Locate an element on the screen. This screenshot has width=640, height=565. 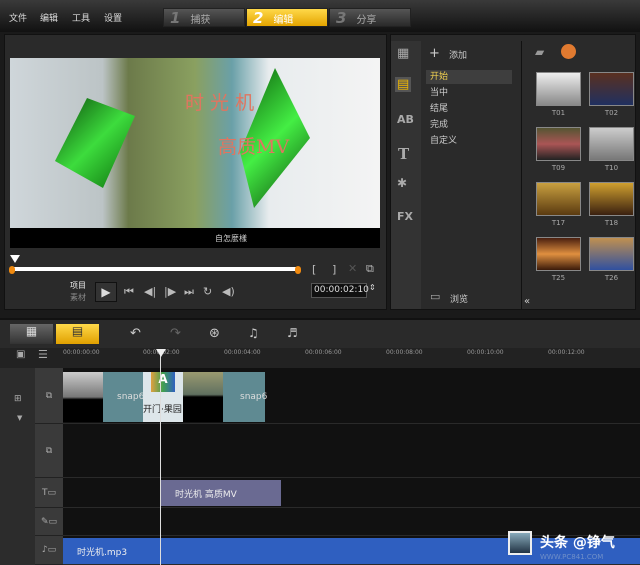
watermark-url: WWW.PC841.COM is located at coordinates (572, 557).